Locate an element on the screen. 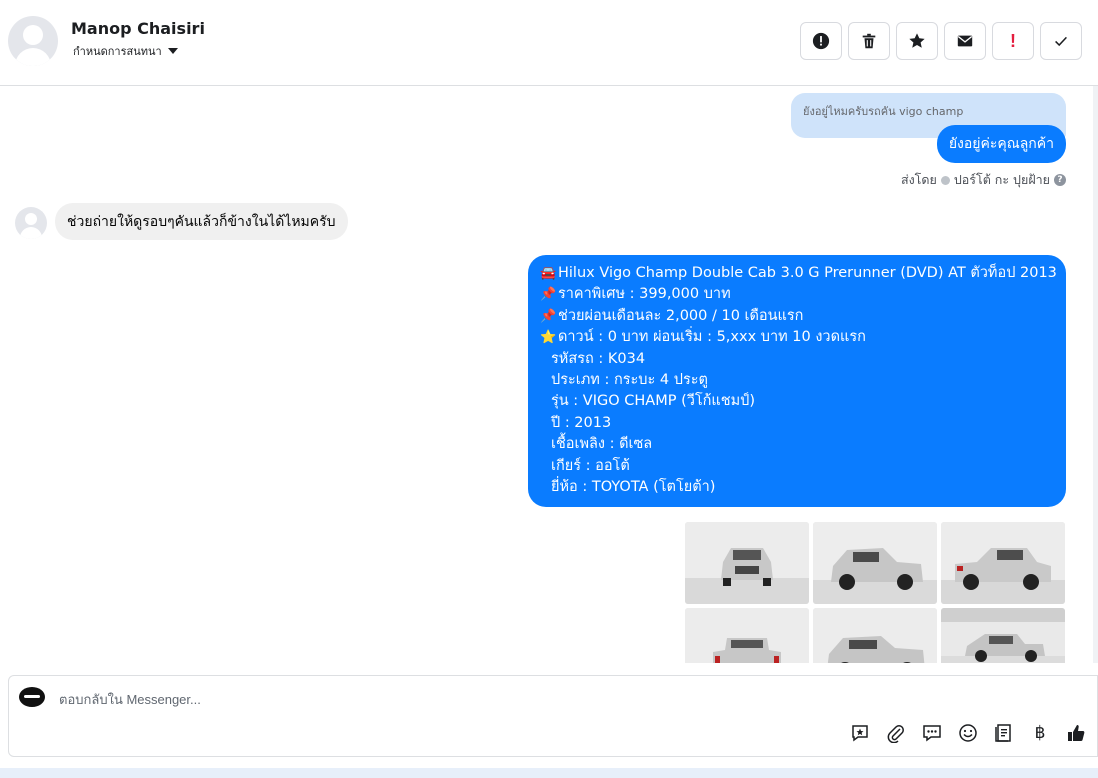  chat-bubbles-icon is located at coordinates (932, 733).